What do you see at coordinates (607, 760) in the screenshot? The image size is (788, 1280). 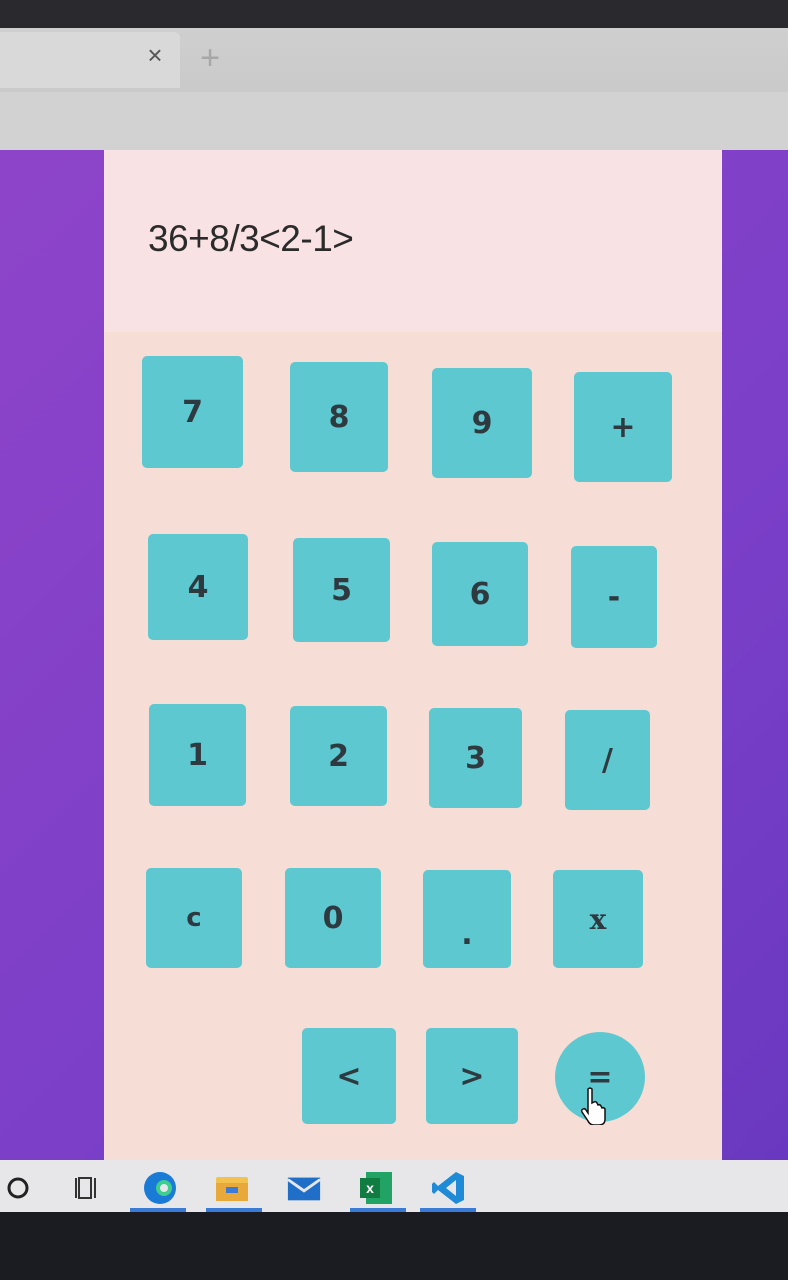 I see `key-divide: /` at bounding box center [607, 760].